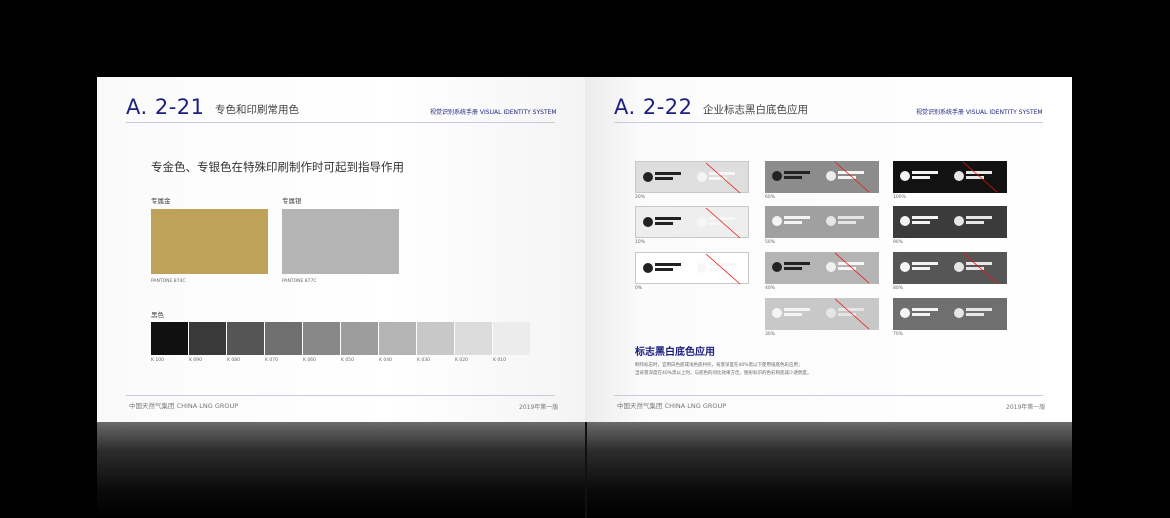  What do you see at coordinates (493, 112) in the screenshot?
I see `header-right: 视觉识别系统手册 VISUAL IDENTITY SYSTEM` at bounding box center [493, 112].